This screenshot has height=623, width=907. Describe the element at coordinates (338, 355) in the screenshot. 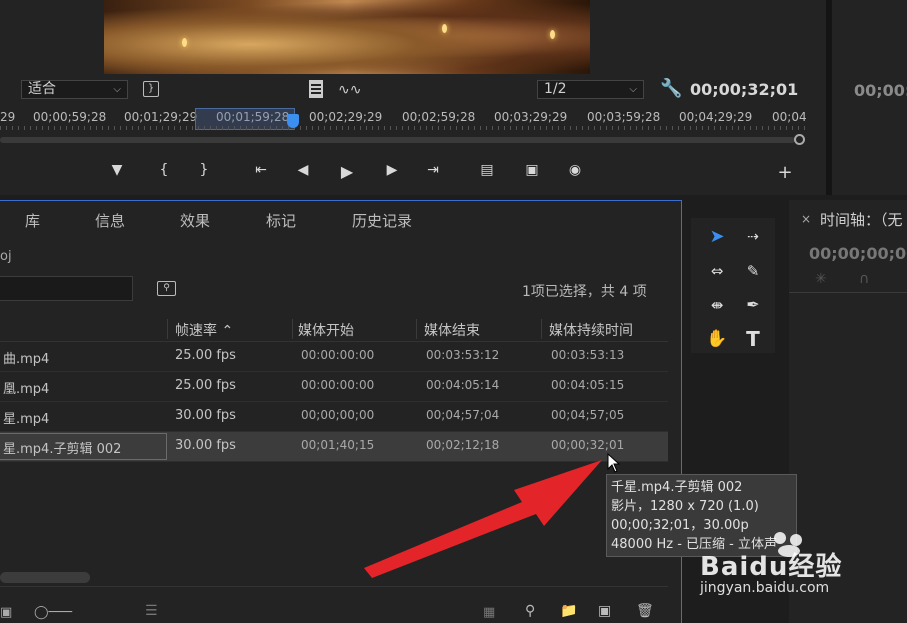

I see `clip-start: 00:00:00:00` at that location.